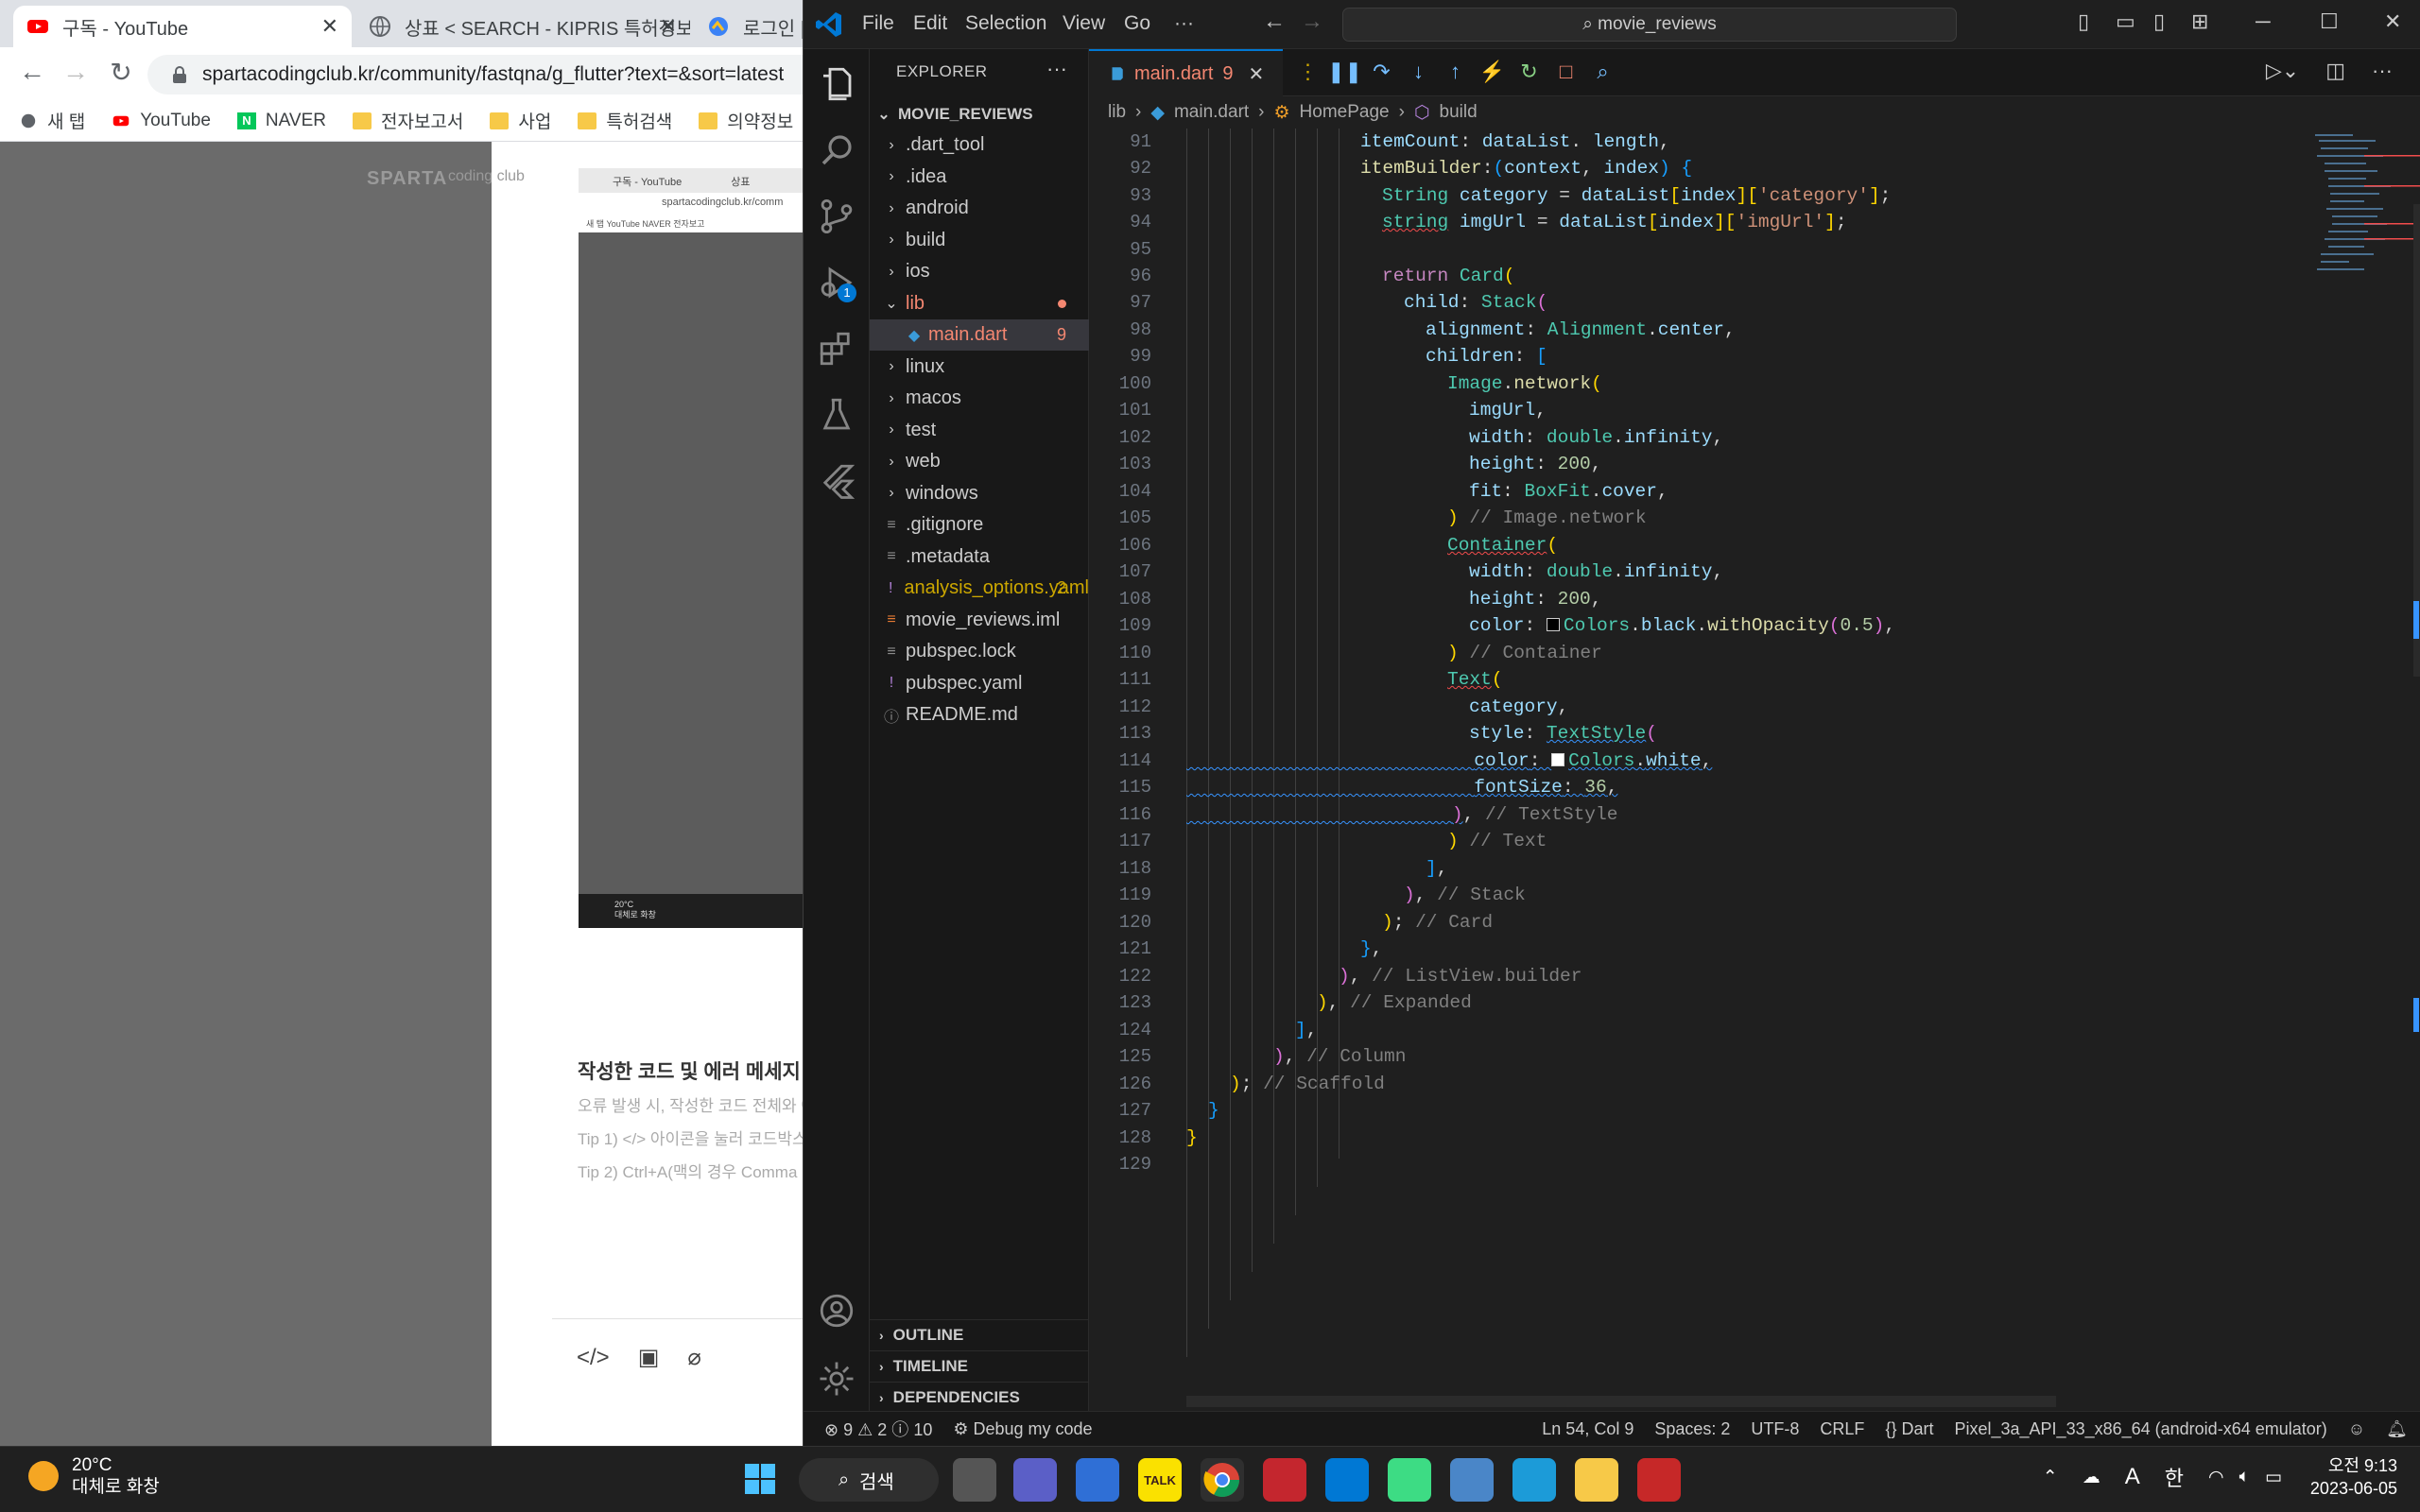 This screenshot has width=2420, height=1512. Describe the element at coordinates (2364, 757) in the screenshot. I see `minimap` at that location.